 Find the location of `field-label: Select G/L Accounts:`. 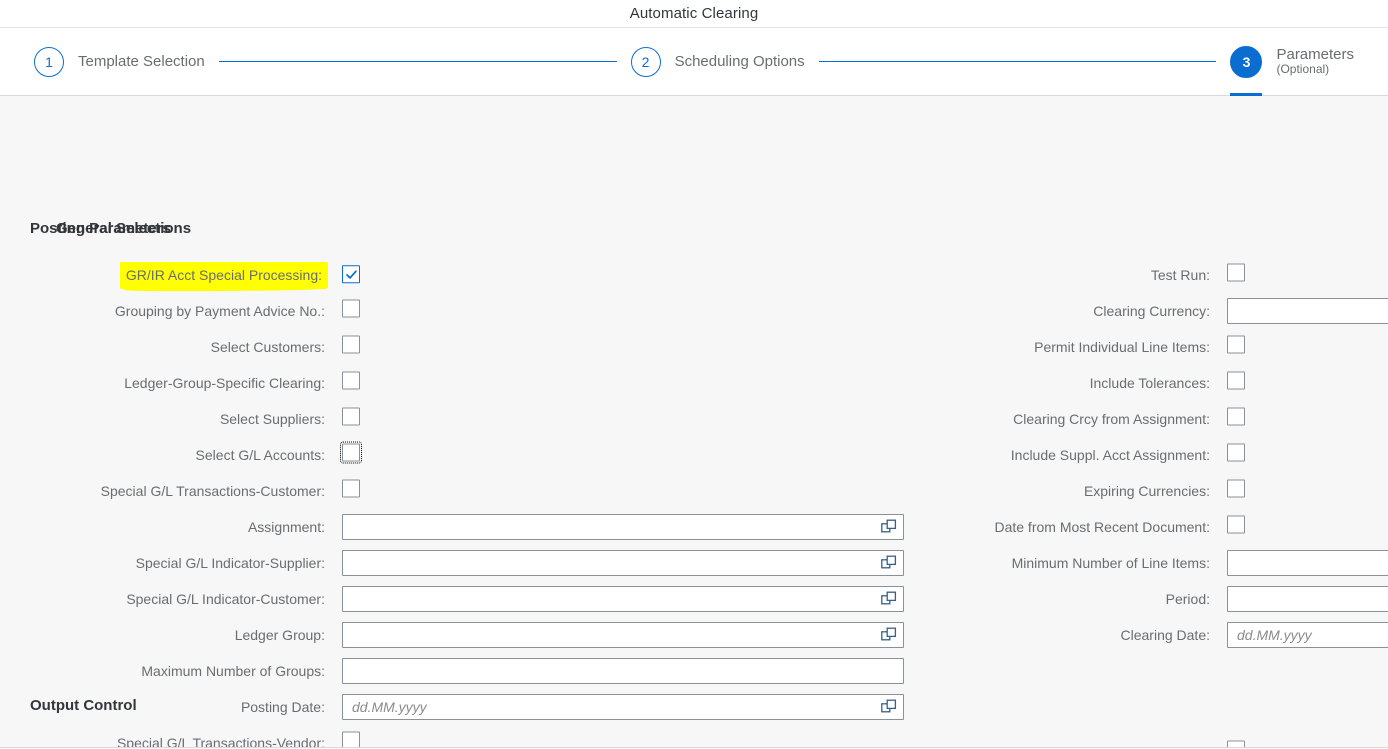

field-label: Select G/L Accounts: is located at coordinates (260, 455).